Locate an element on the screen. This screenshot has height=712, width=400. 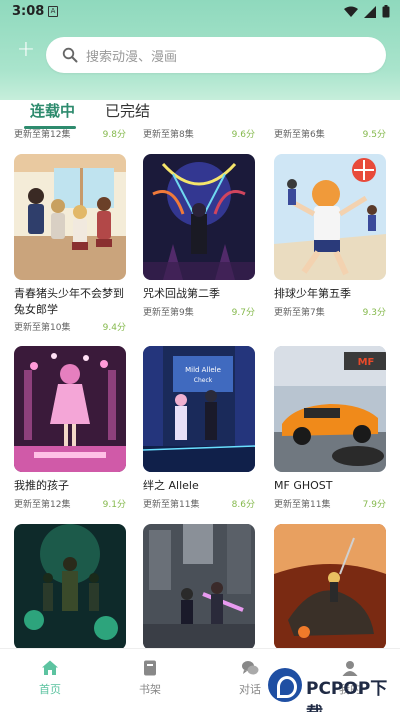
svg-text: Check is located at coordinates (203, 380).